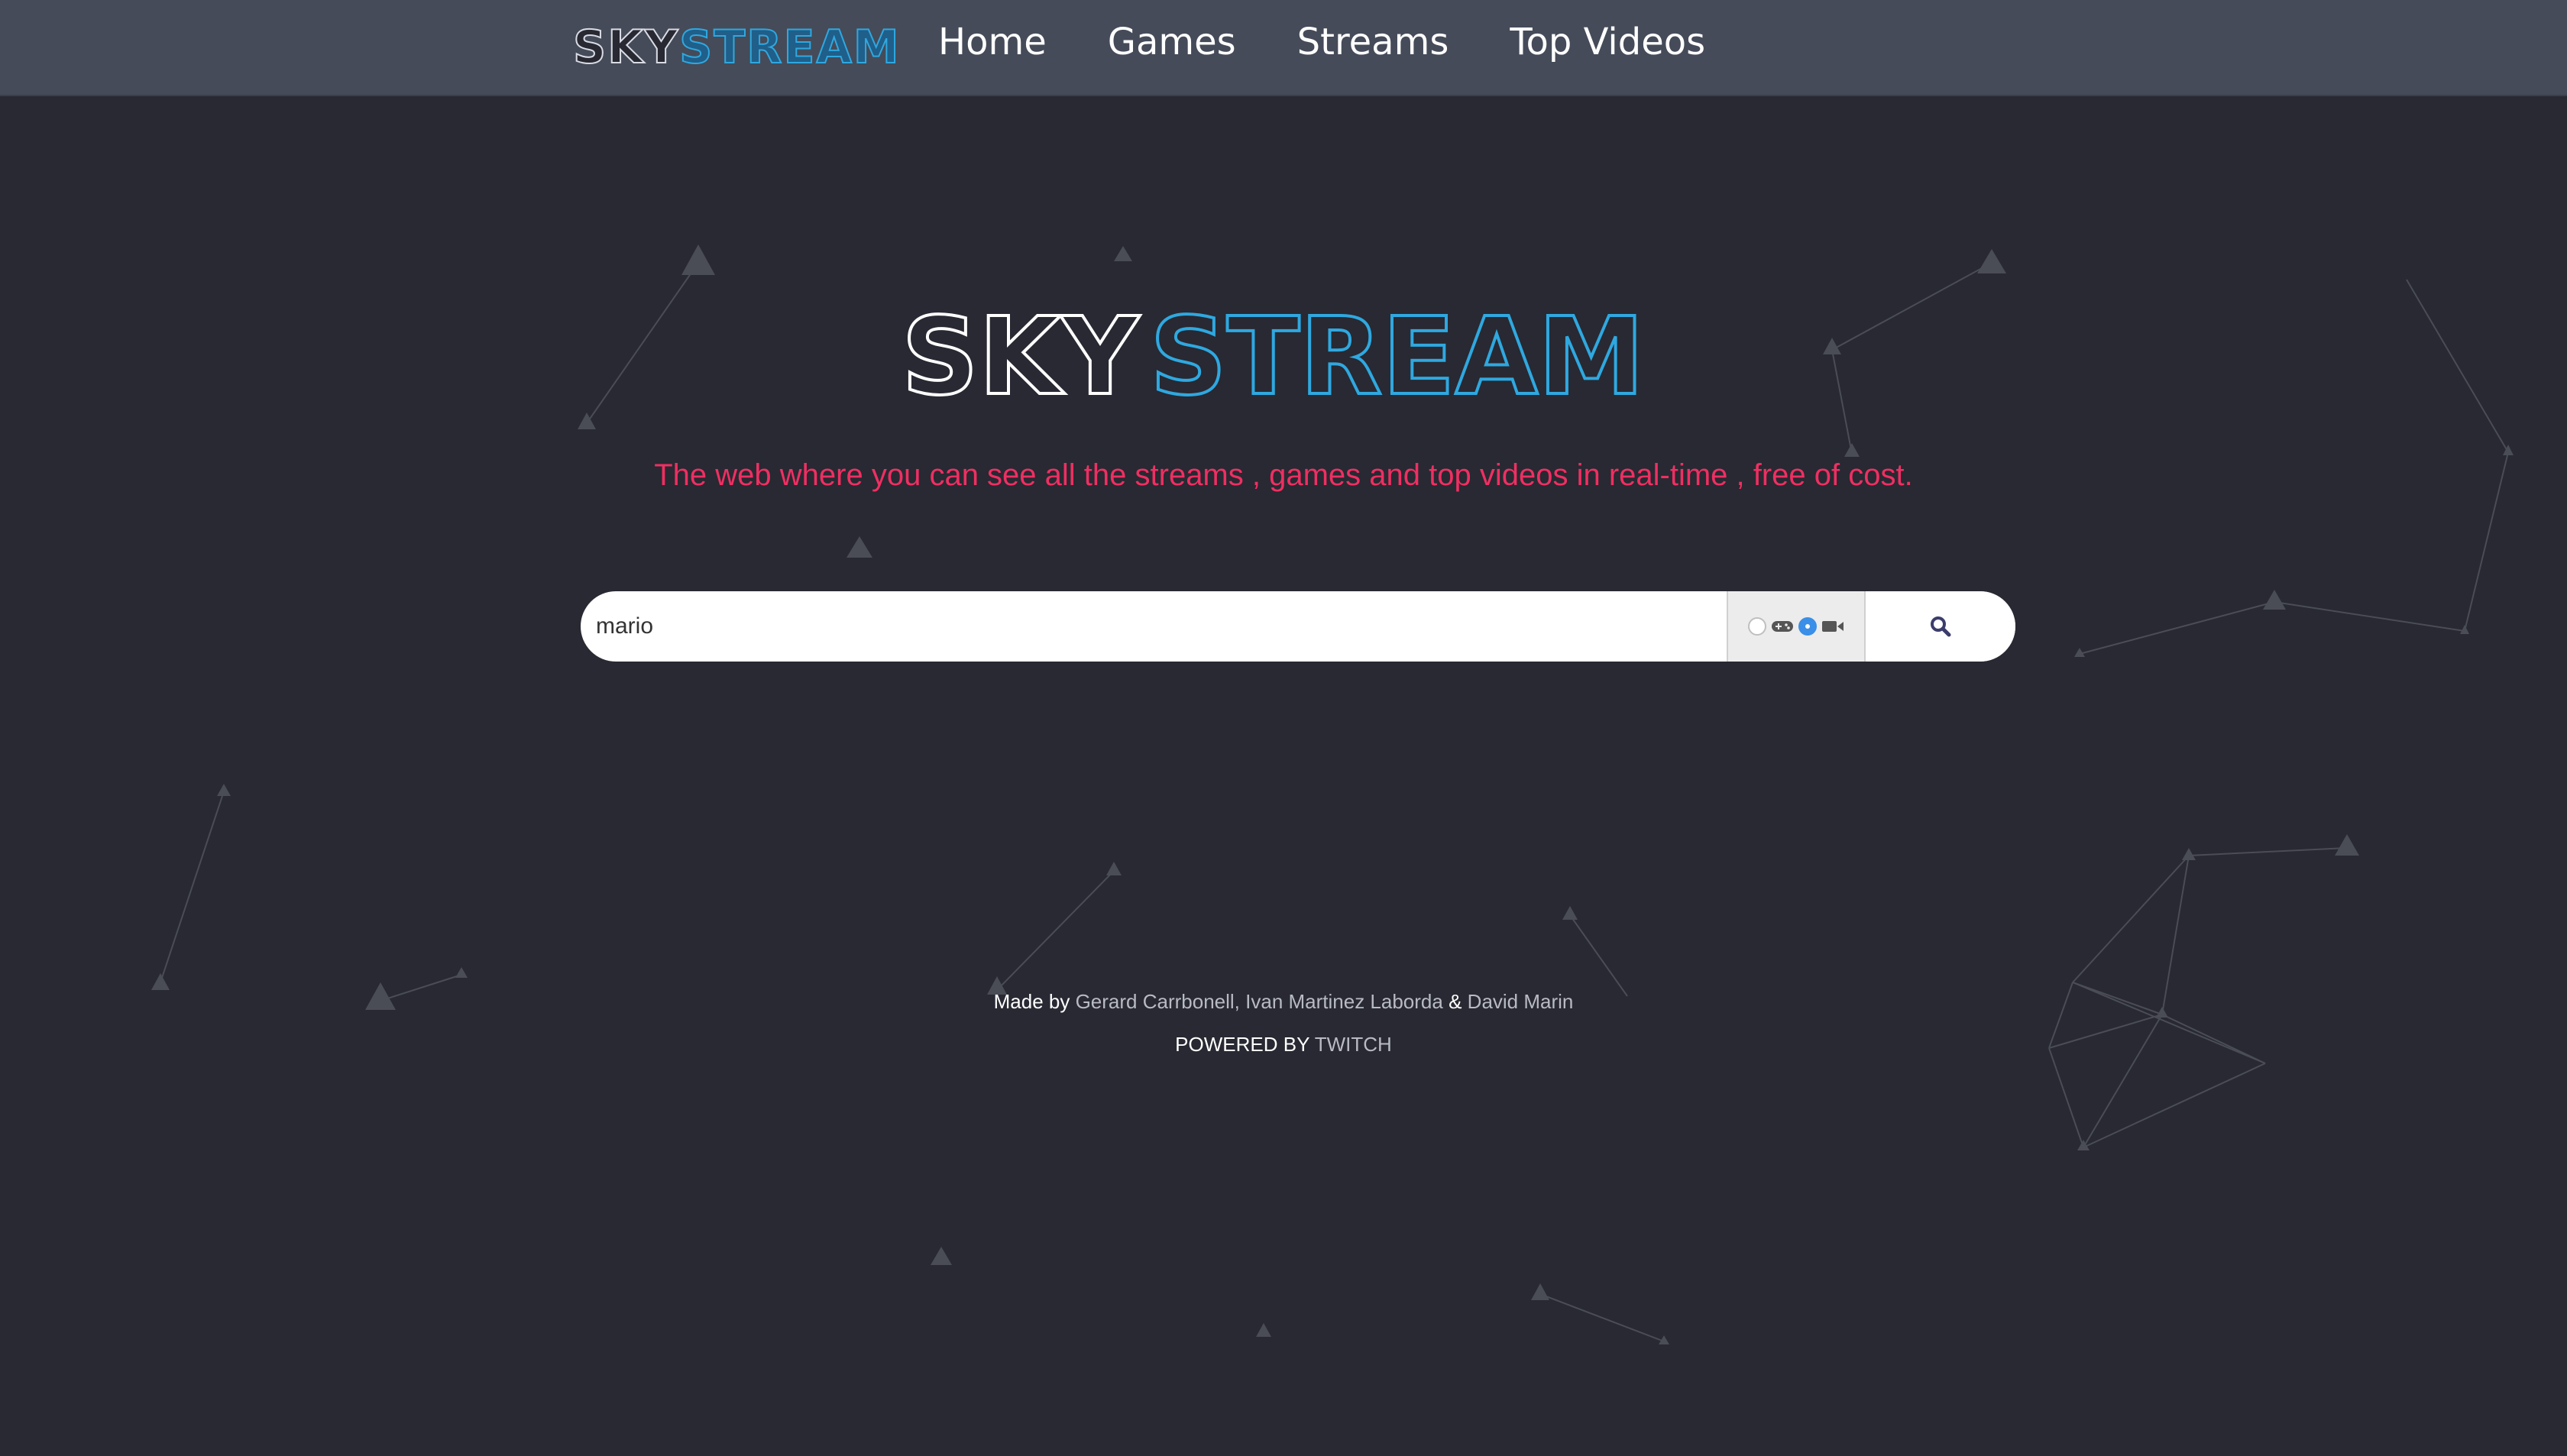  Describe the element at coordinates (1607, 42) in the screenshot. I see `nav-link-top-videos: Top Videos` at that location.